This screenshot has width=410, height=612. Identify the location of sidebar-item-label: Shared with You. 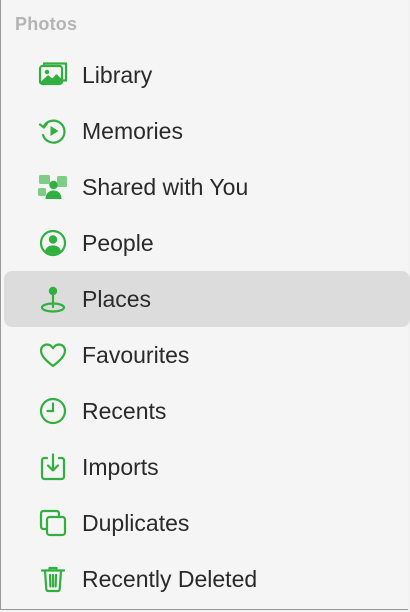
(165, 186).